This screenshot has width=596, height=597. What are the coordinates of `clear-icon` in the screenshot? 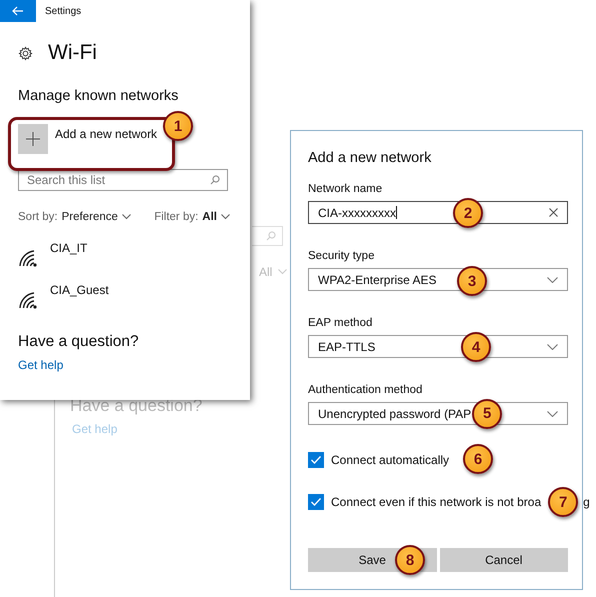 It's located at (553, 212).